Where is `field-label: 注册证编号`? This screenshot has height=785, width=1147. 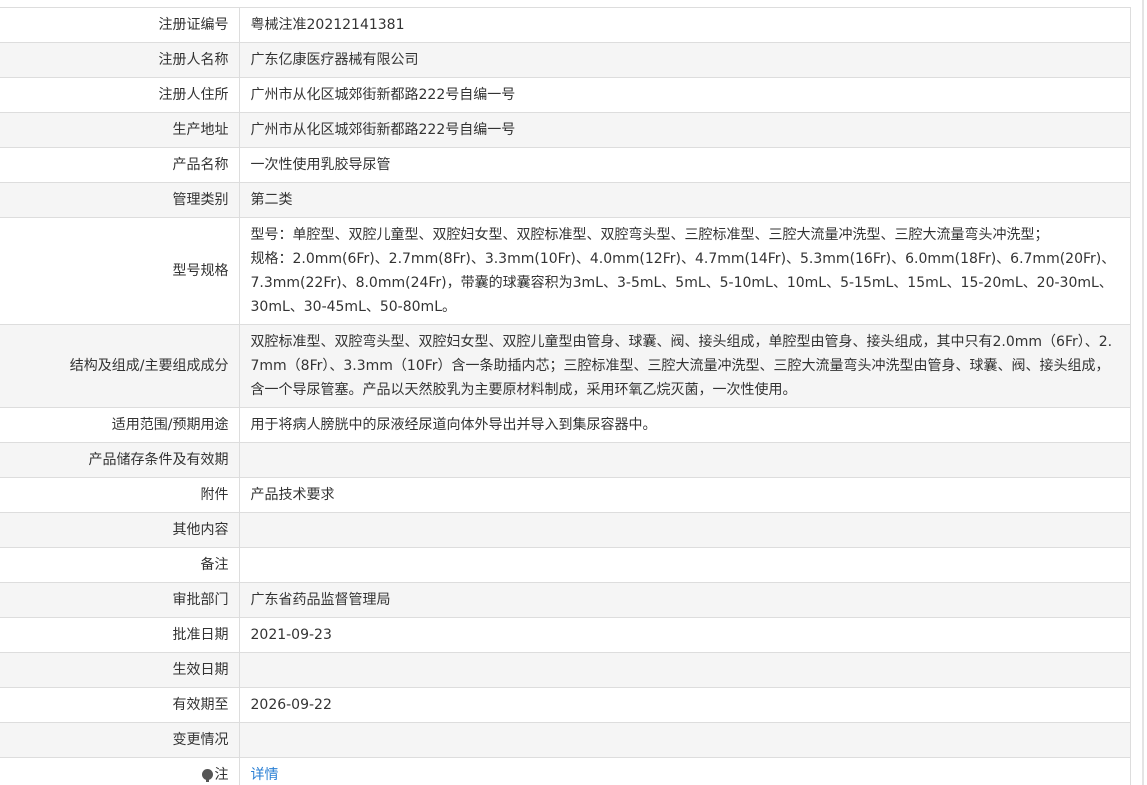
field-label: 注册证编号 is located at coordinates (120, 25).